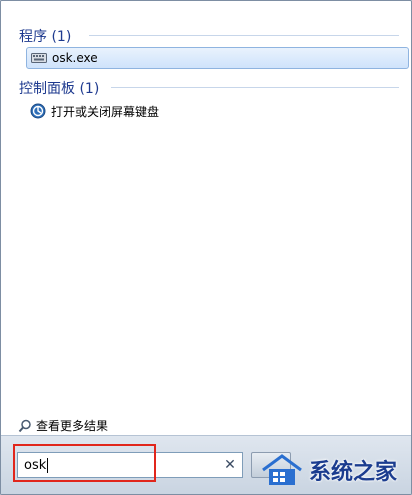  What do you see at coordinates (38, 111) in the screenshot?
I see `ease-of-access-icon` at bounding box center [38, 111].